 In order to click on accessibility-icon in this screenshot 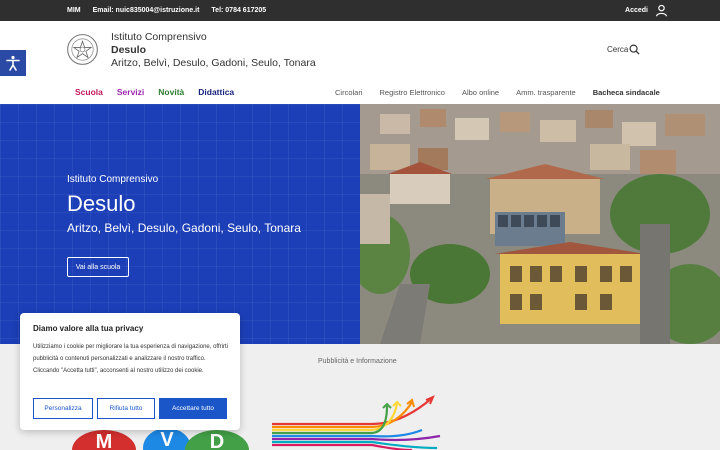, I will do `click(13, 63)`.